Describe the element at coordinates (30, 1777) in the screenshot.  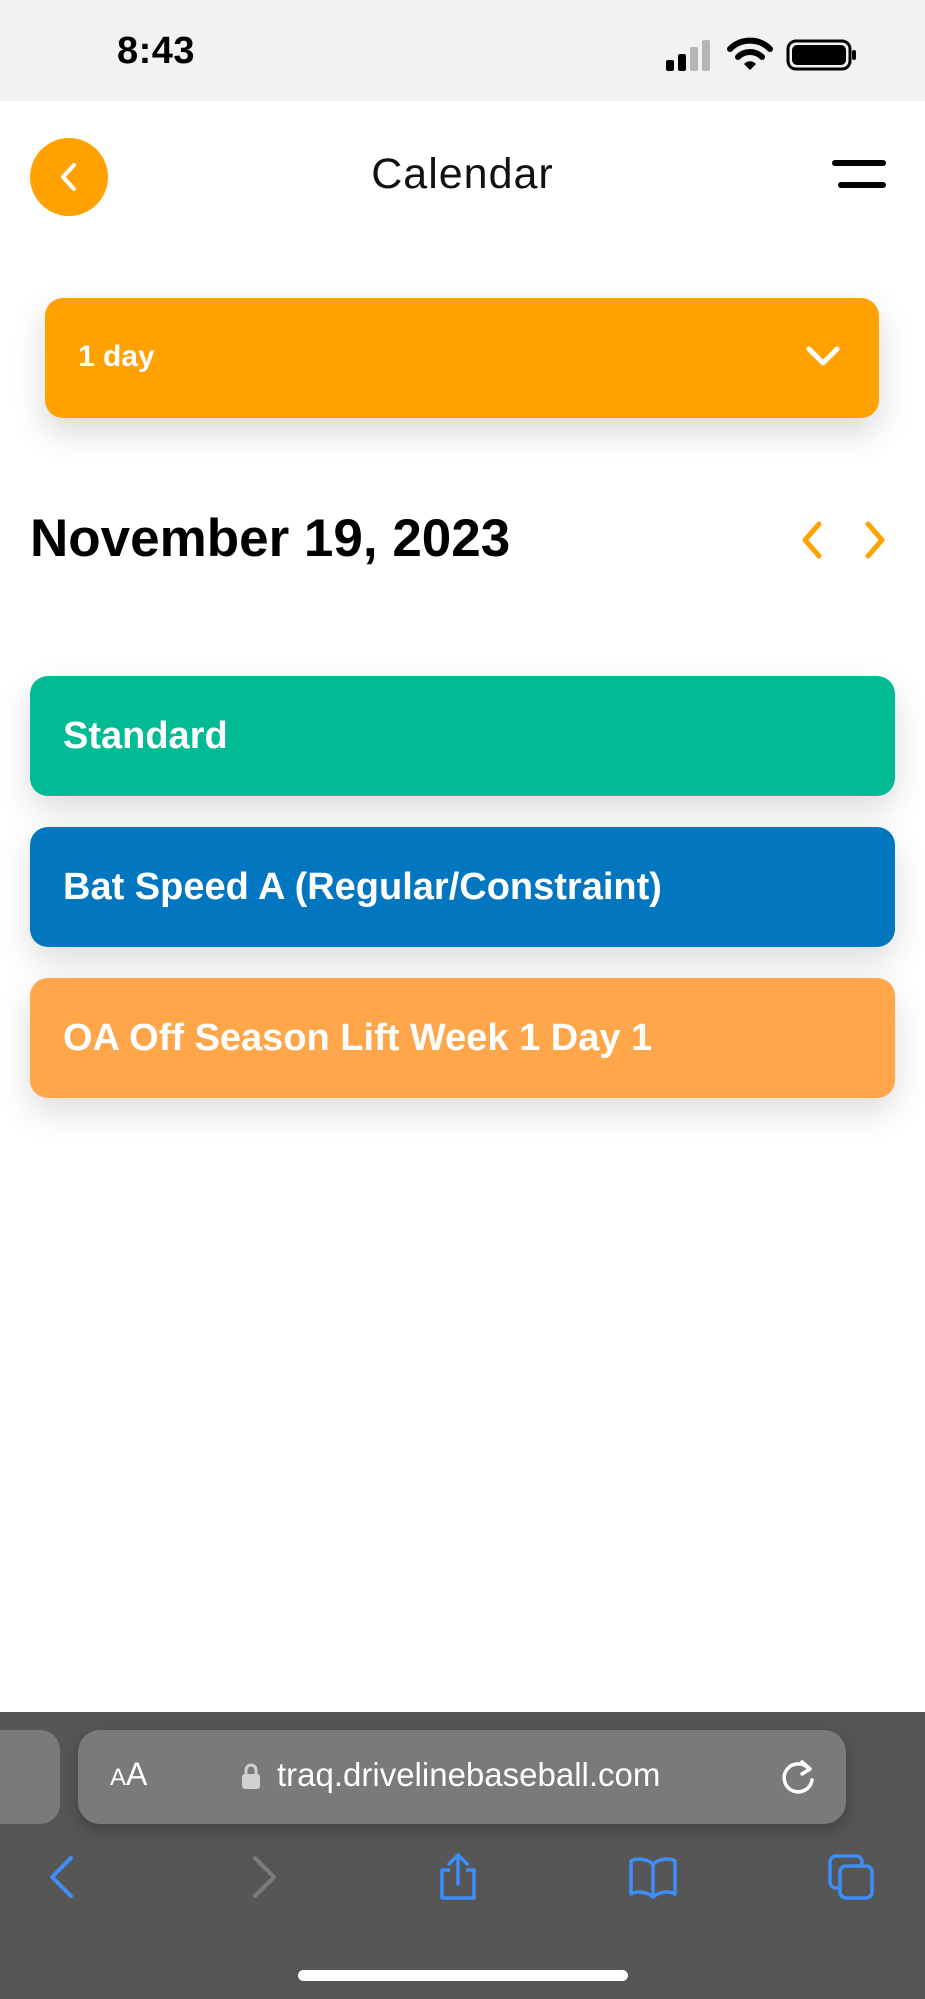
I see `previous-tab-preview` at that location.